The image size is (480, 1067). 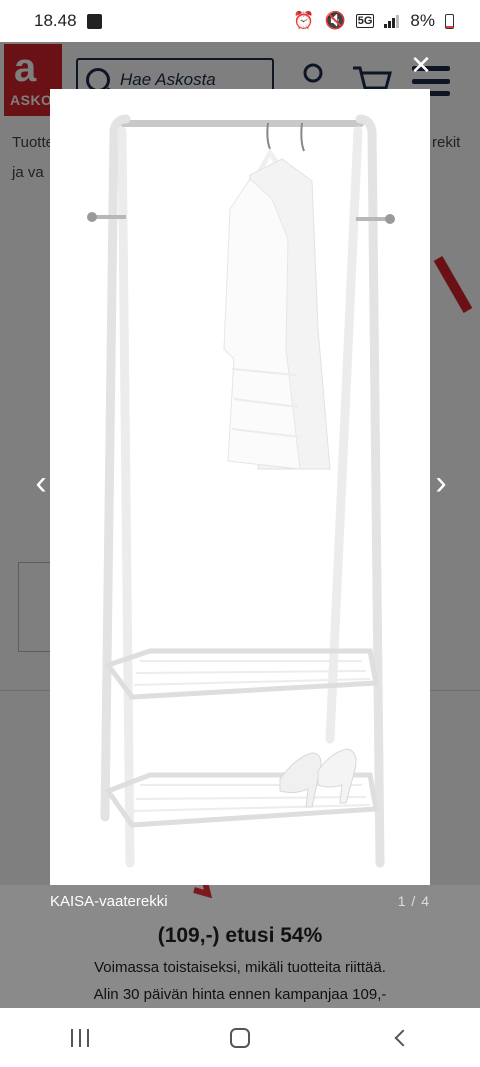 What do you see at coordinates (240, 935) in the screenshot?
I see `price-line: (109,-) etusi 54%` at bounding box center [240, 935].